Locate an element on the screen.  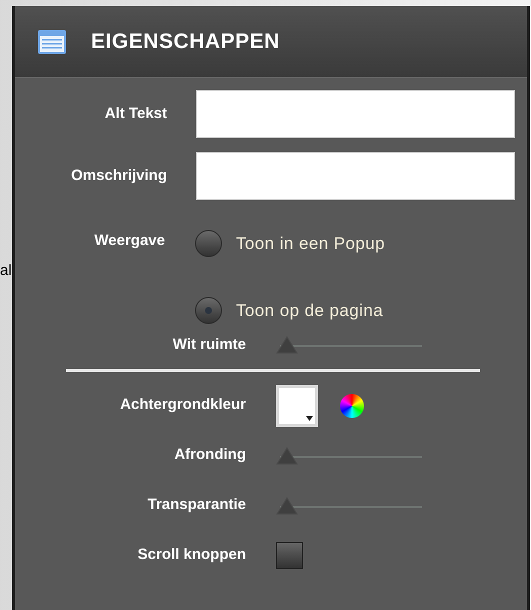
field-label: Omschrijving is located at coordinates (118, 176).